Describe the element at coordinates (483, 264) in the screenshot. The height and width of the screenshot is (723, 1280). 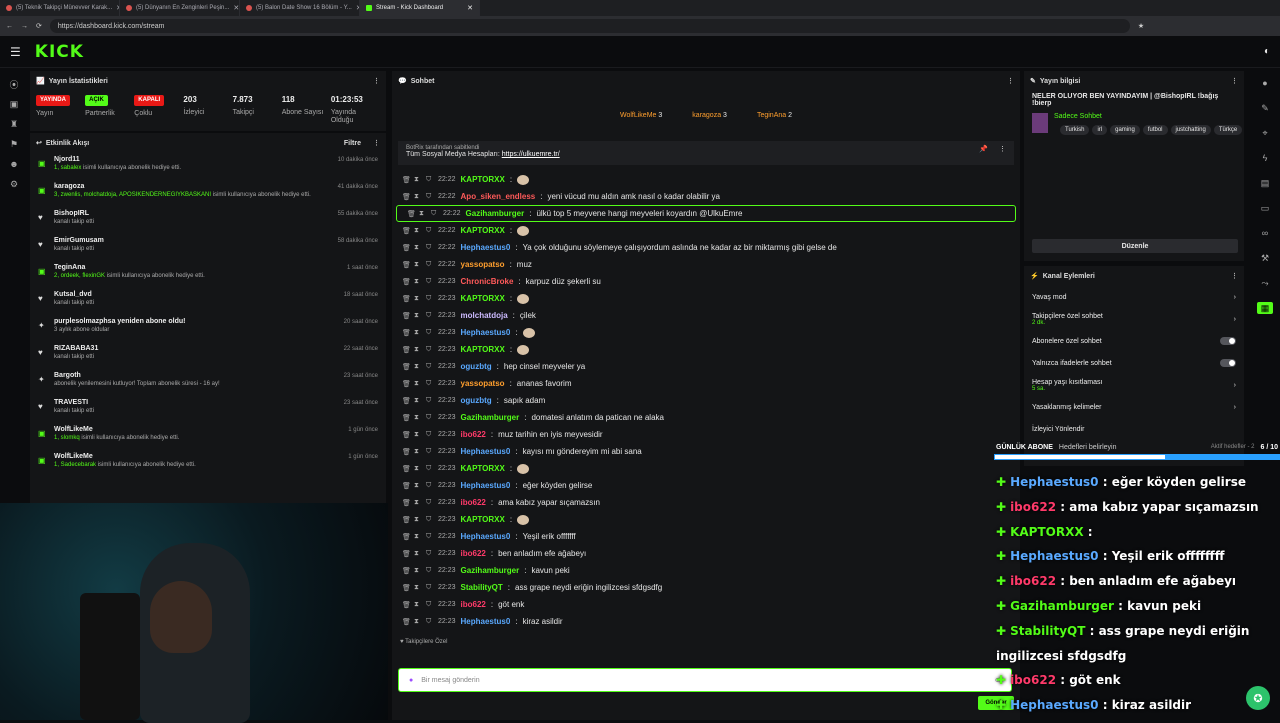
I see `message-user: yassopatso` at that location.